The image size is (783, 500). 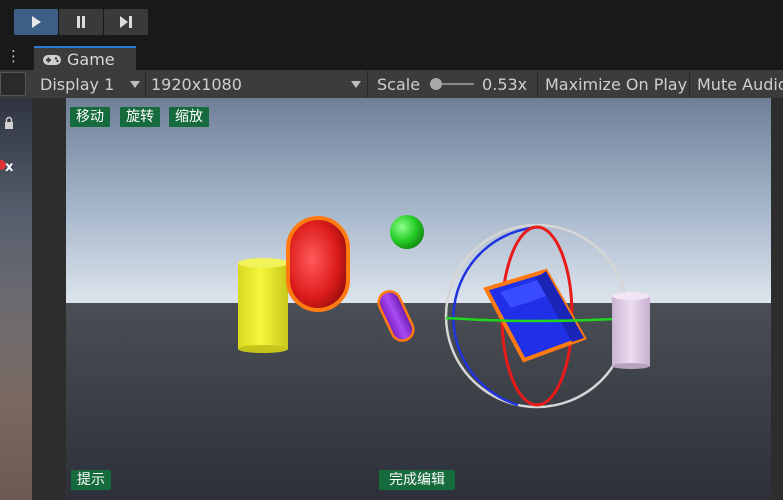 I want to click on scale-control: Scale 0.53x, so click(x=453, y=84).